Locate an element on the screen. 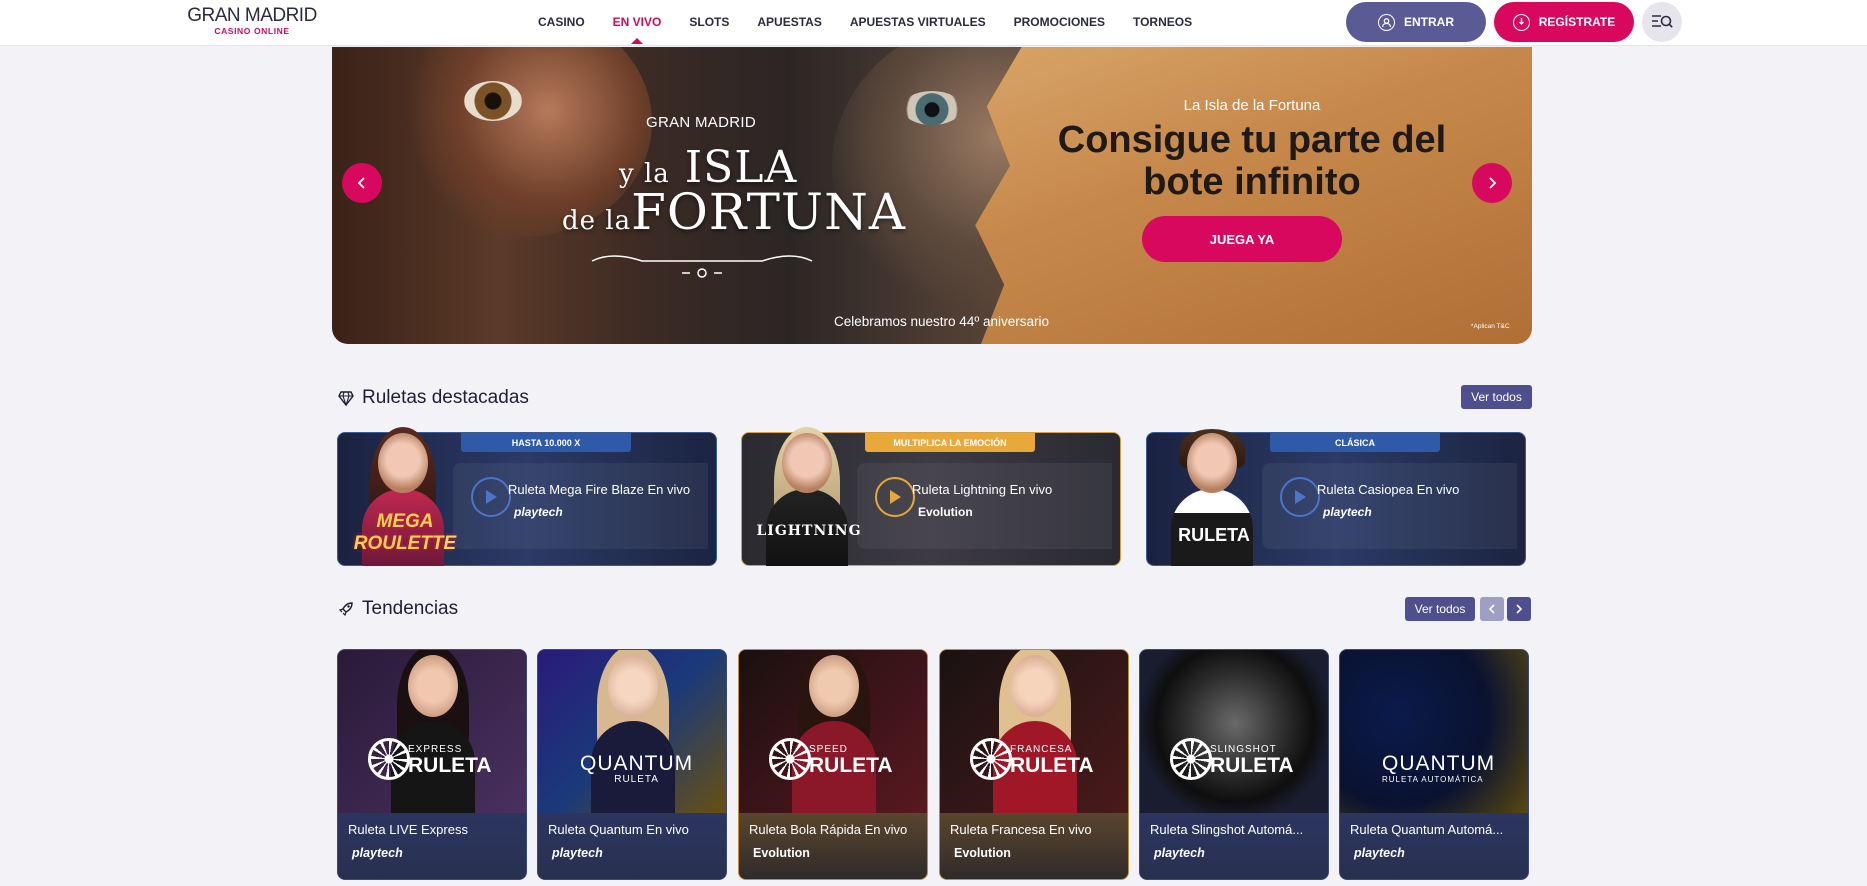  menu-search-icon is located at coordinates (1662, 21).